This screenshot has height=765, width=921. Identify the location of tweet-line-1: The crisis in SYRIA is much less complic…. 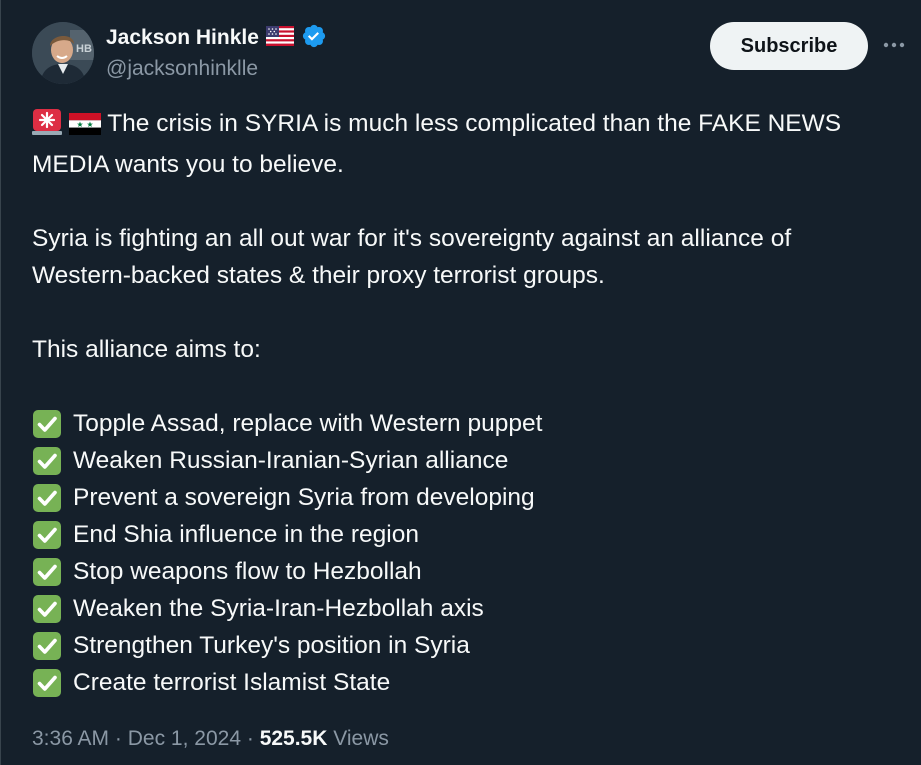
(474, 123).